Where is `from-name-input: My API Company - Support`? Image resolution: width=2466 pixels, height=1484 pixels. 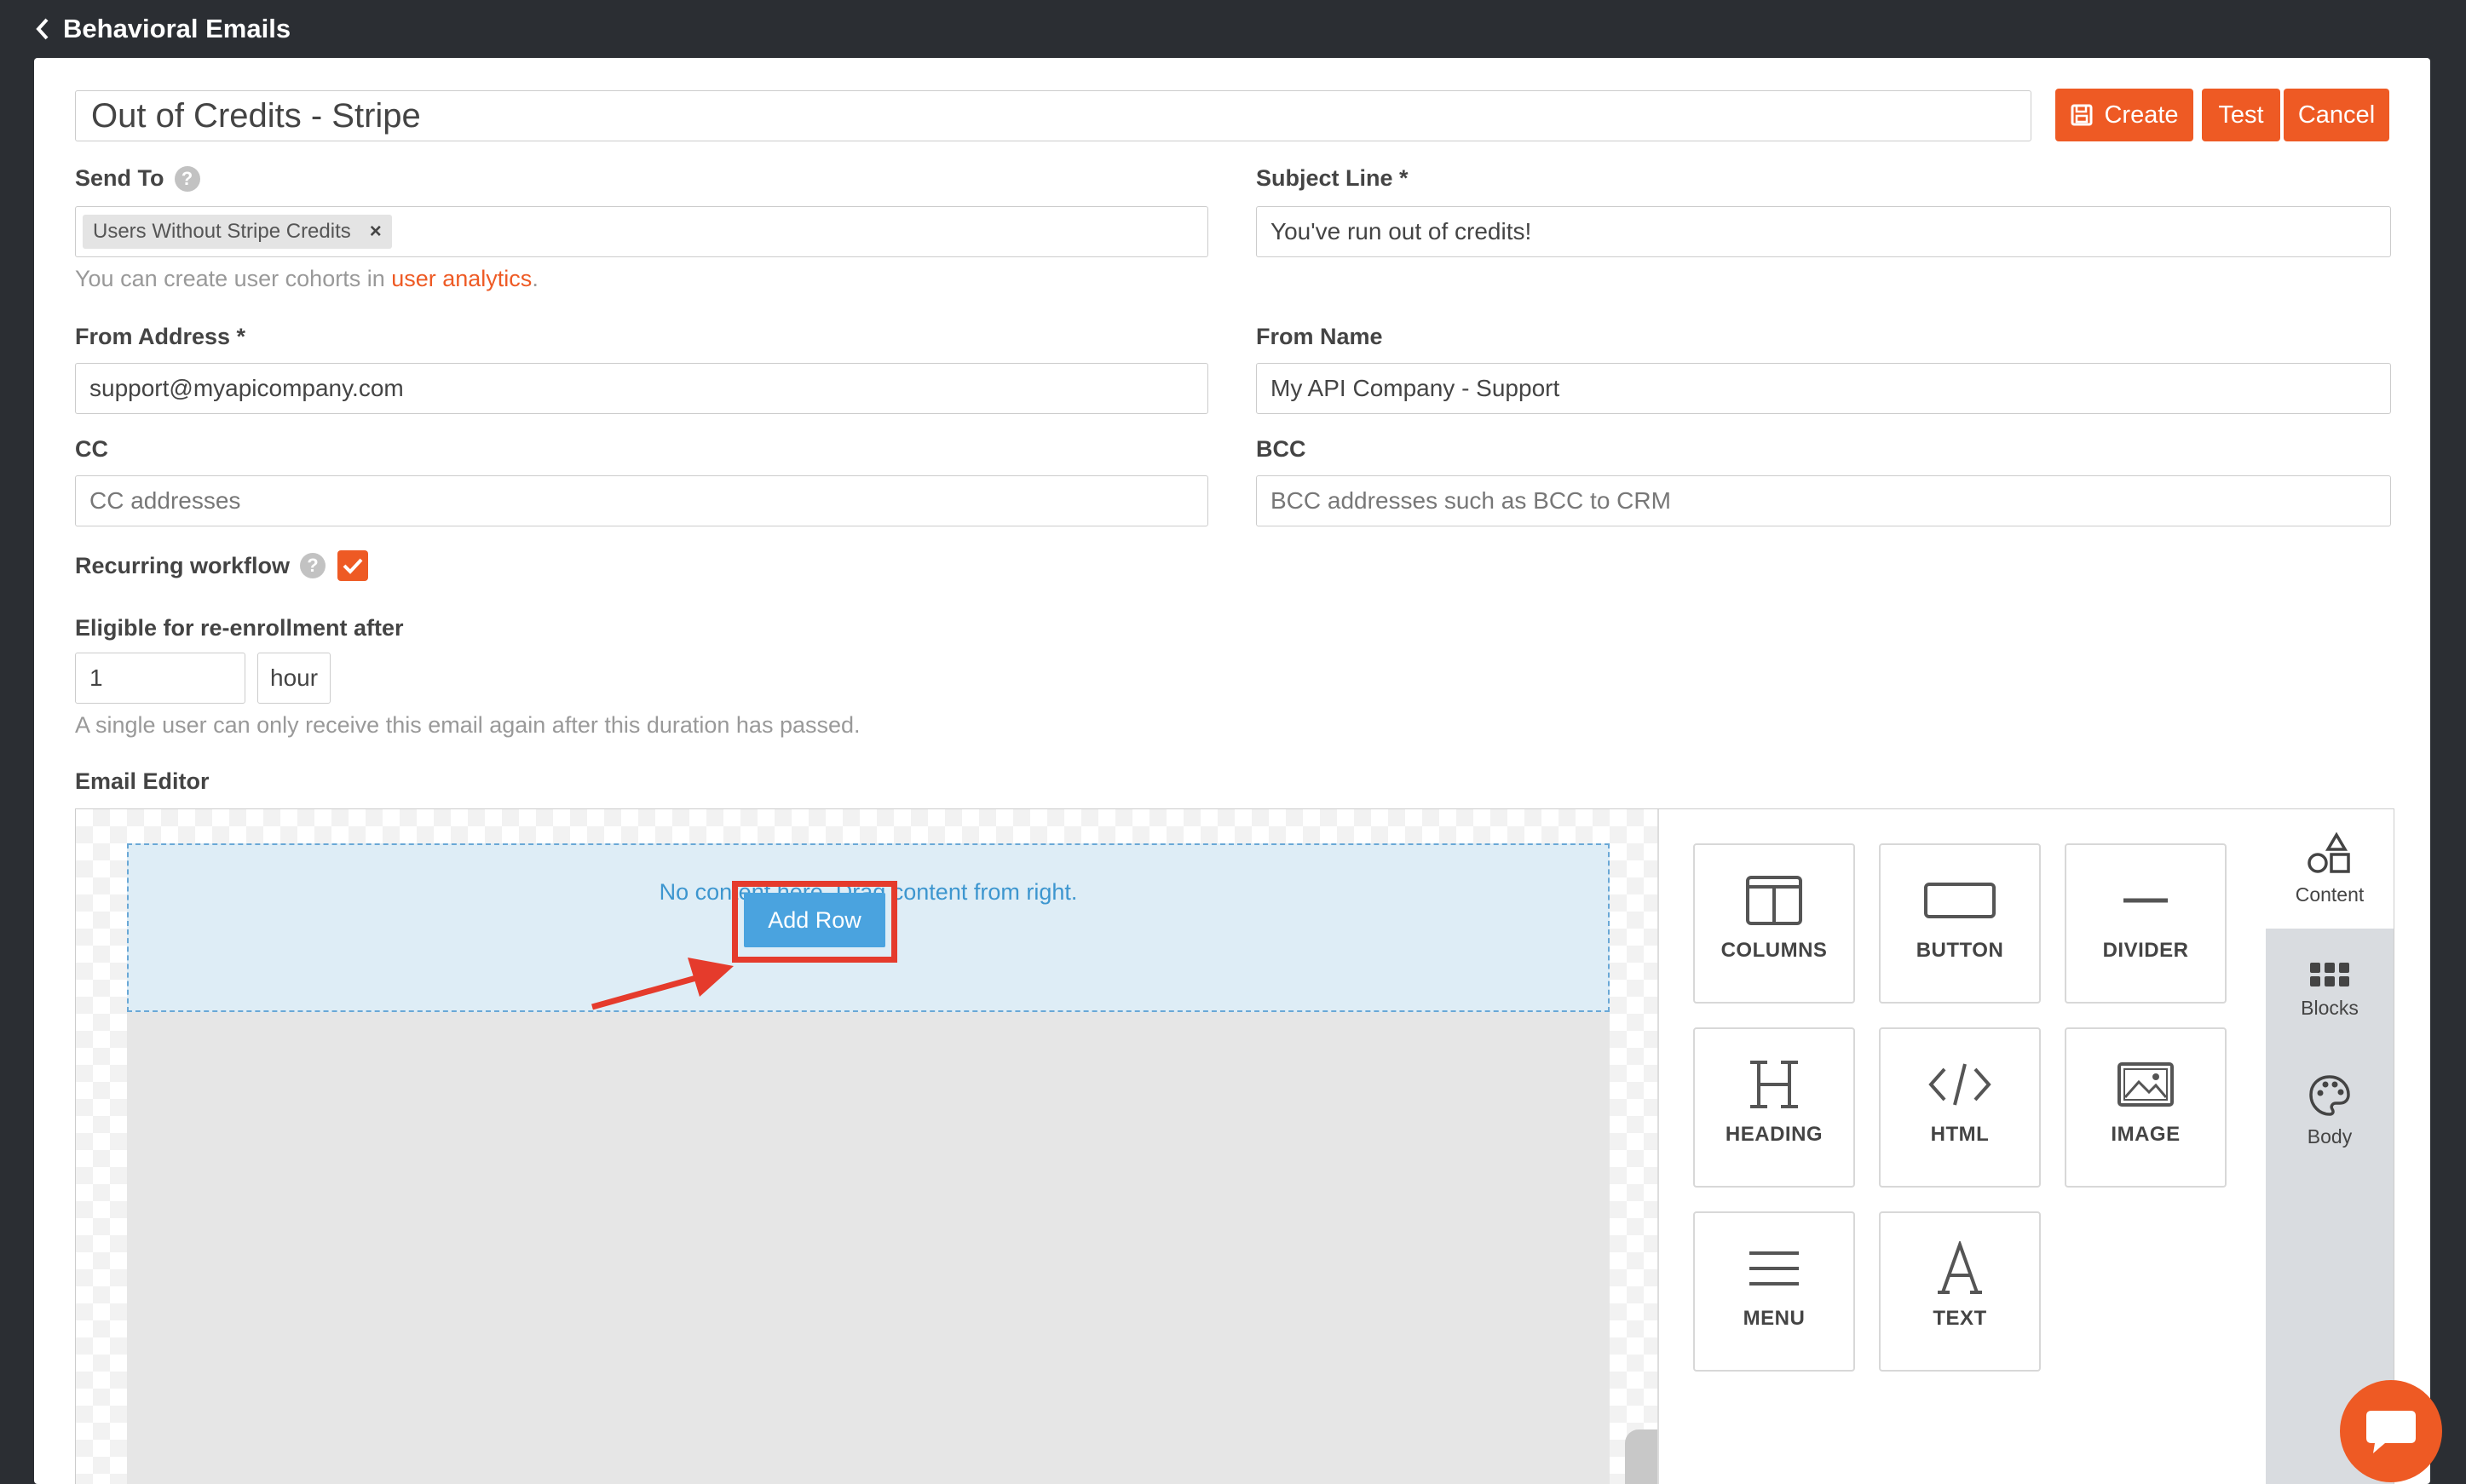 from-name-input: My API Company - Support is located at coordinates (1824, 388).